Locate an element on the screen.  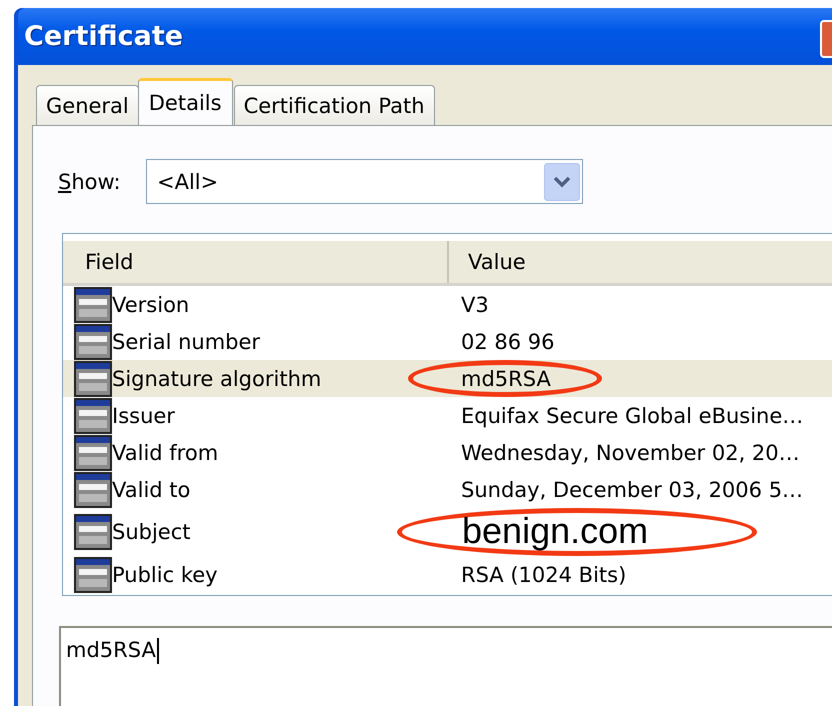
list-row: Serial number 02 86 96 is located at coordinates (447, 341).